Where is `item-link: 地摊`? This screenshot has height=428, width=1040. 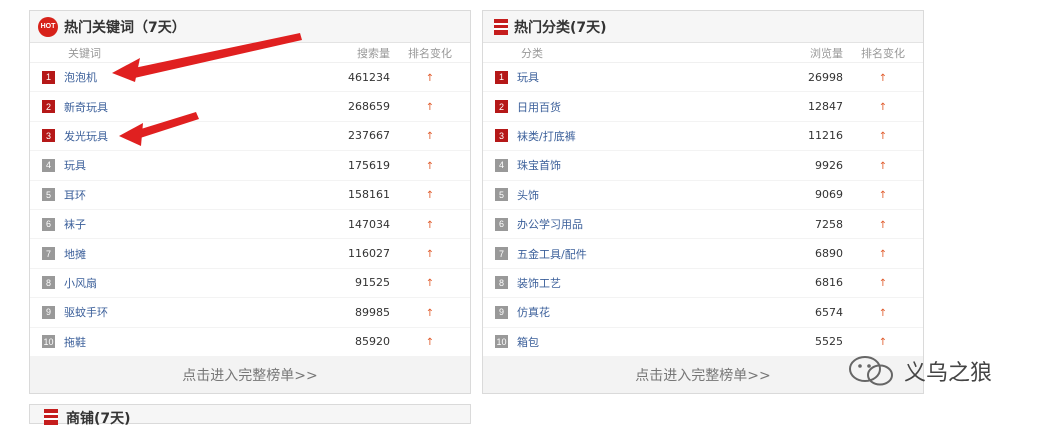 item-link: 地摊 is located at coordinates (75, 254).